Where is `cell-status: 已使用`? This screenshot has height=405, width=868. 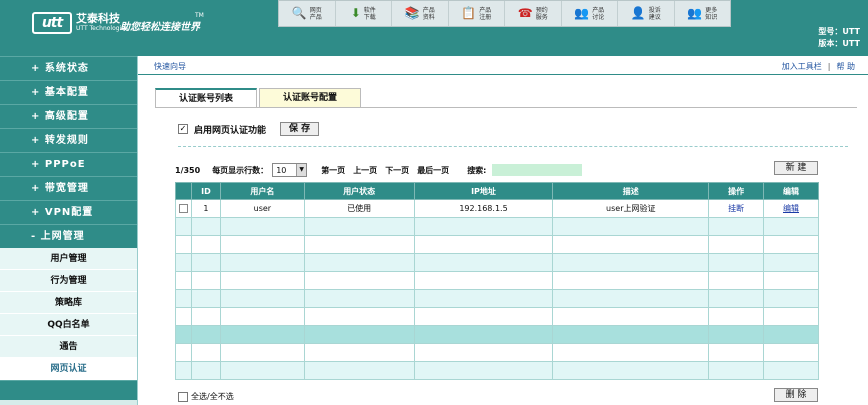
cell-status: 已使用 is located at coordinates (359, 208).